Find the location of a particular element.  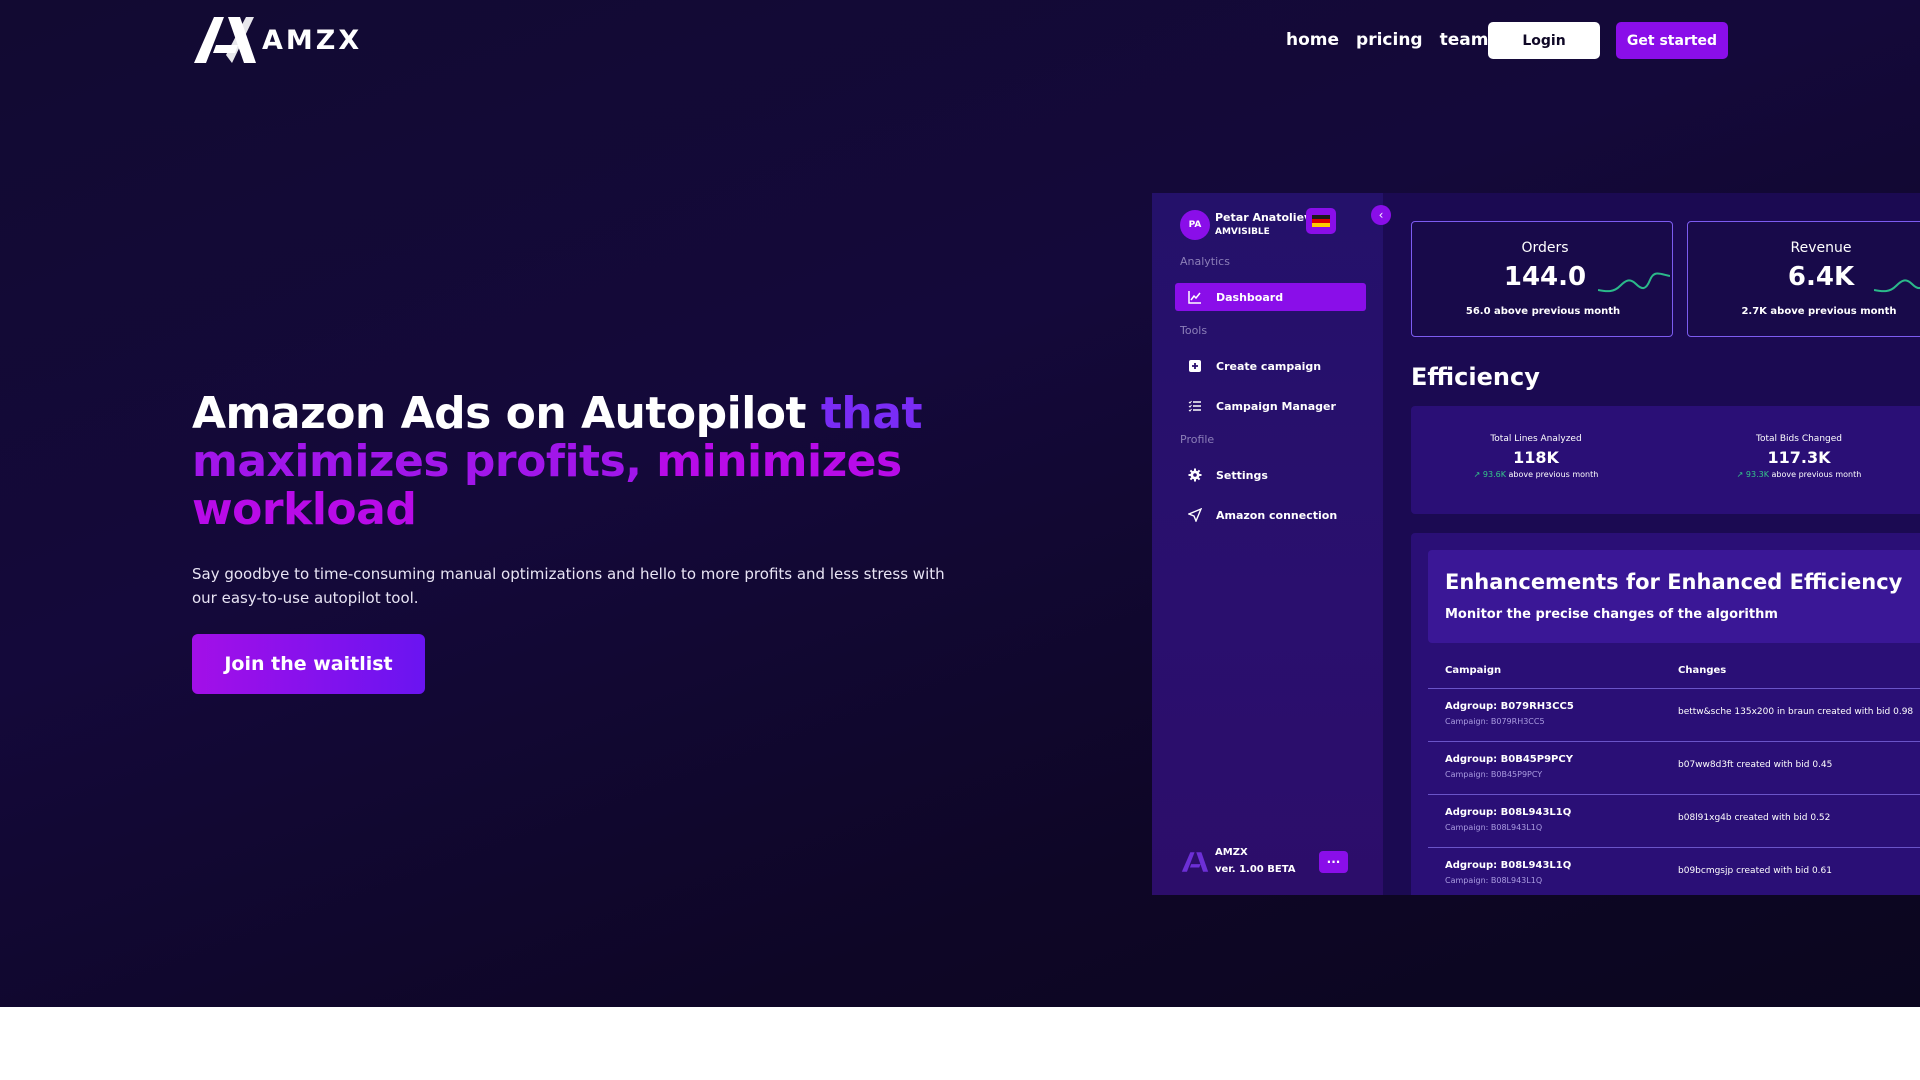

row-adgroup: Adgroup: B0B45P9PCY is located at coordinates (1509, 759).